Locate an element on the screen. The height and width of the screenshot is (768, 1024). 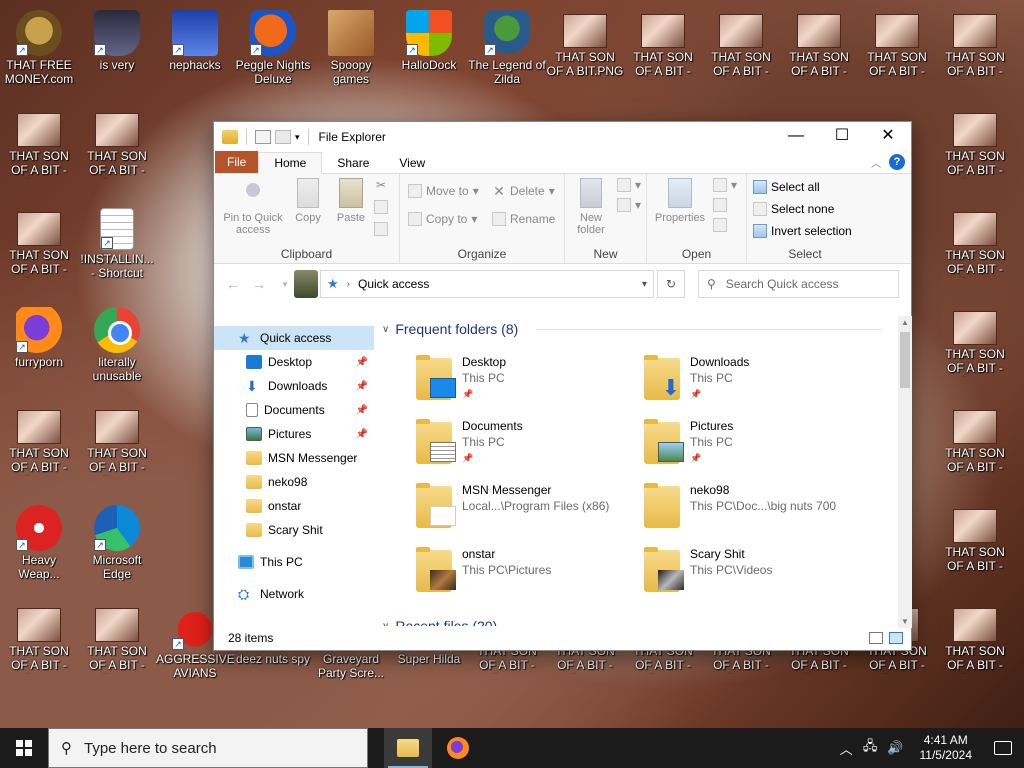
tab-view: View is located at coordinates (412, 163).